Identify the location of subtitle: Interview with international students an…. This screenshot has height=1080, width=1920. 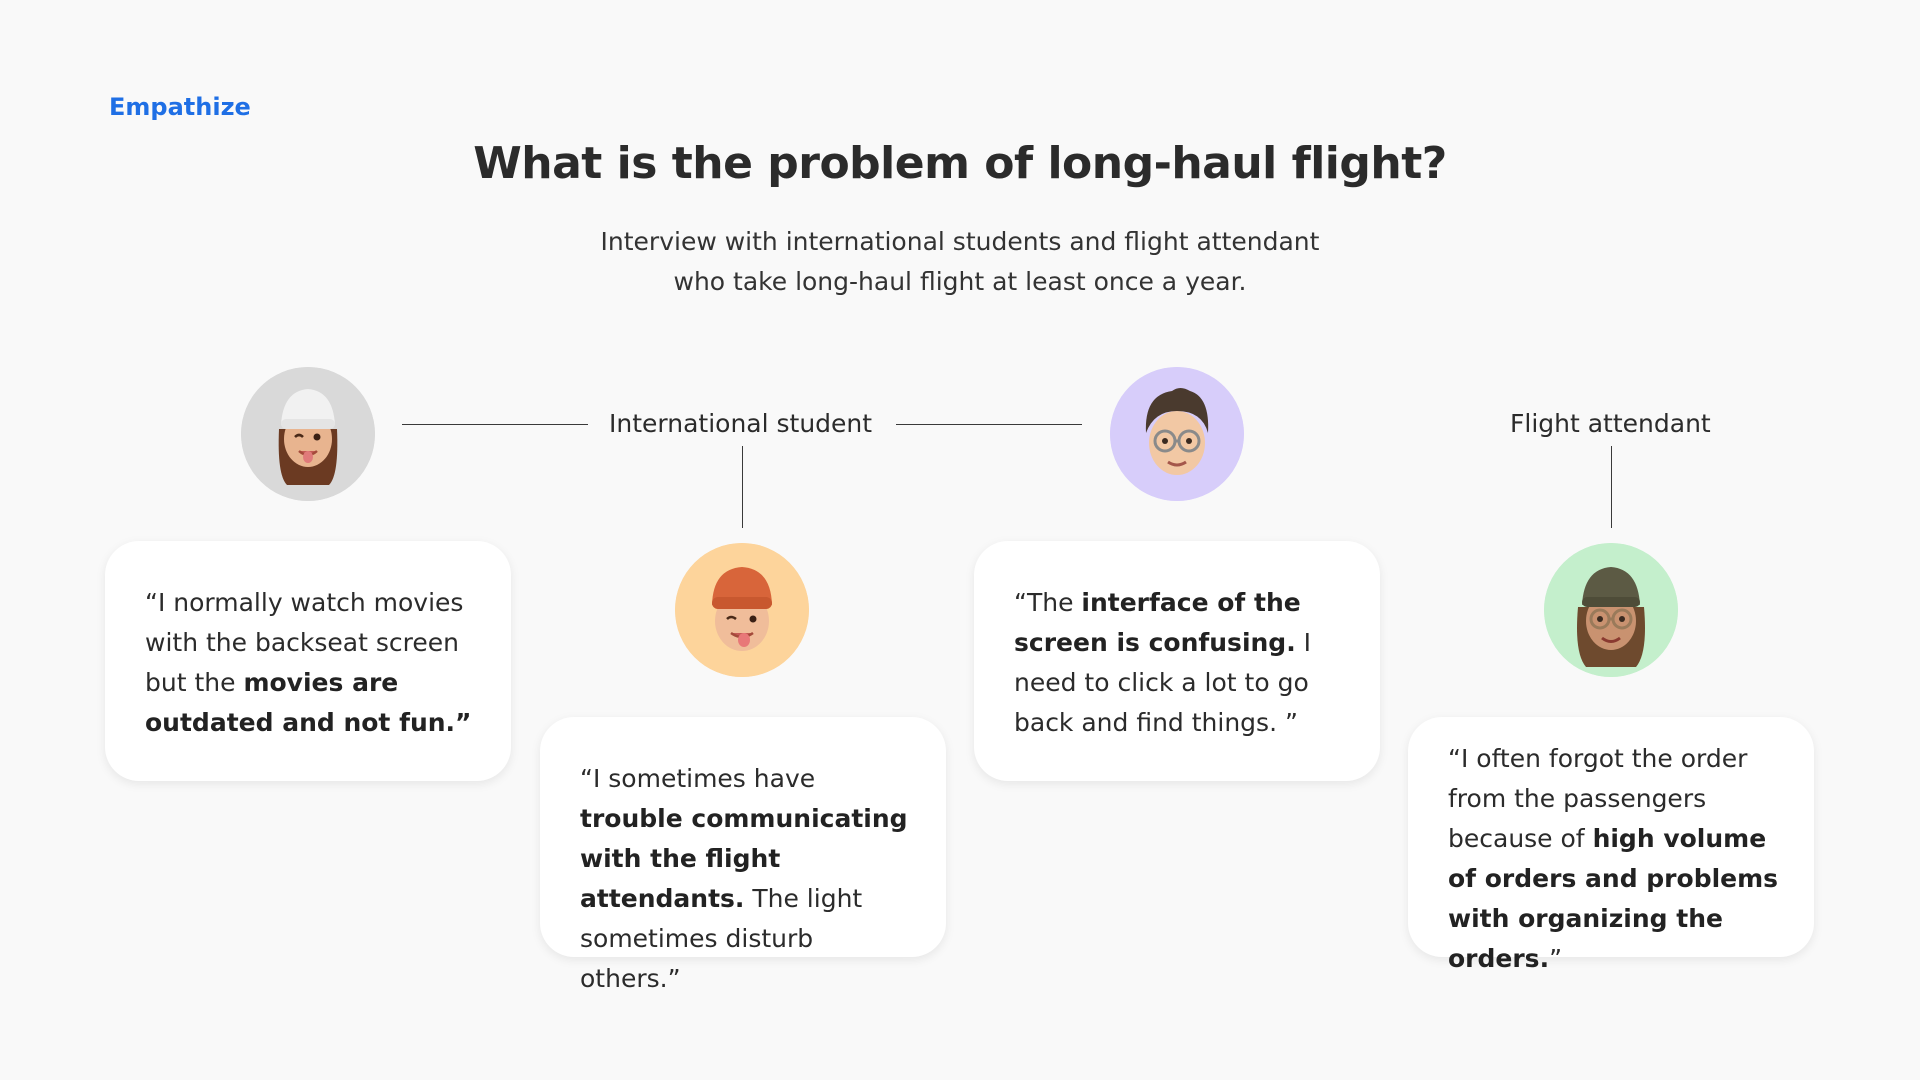
(960, 262).